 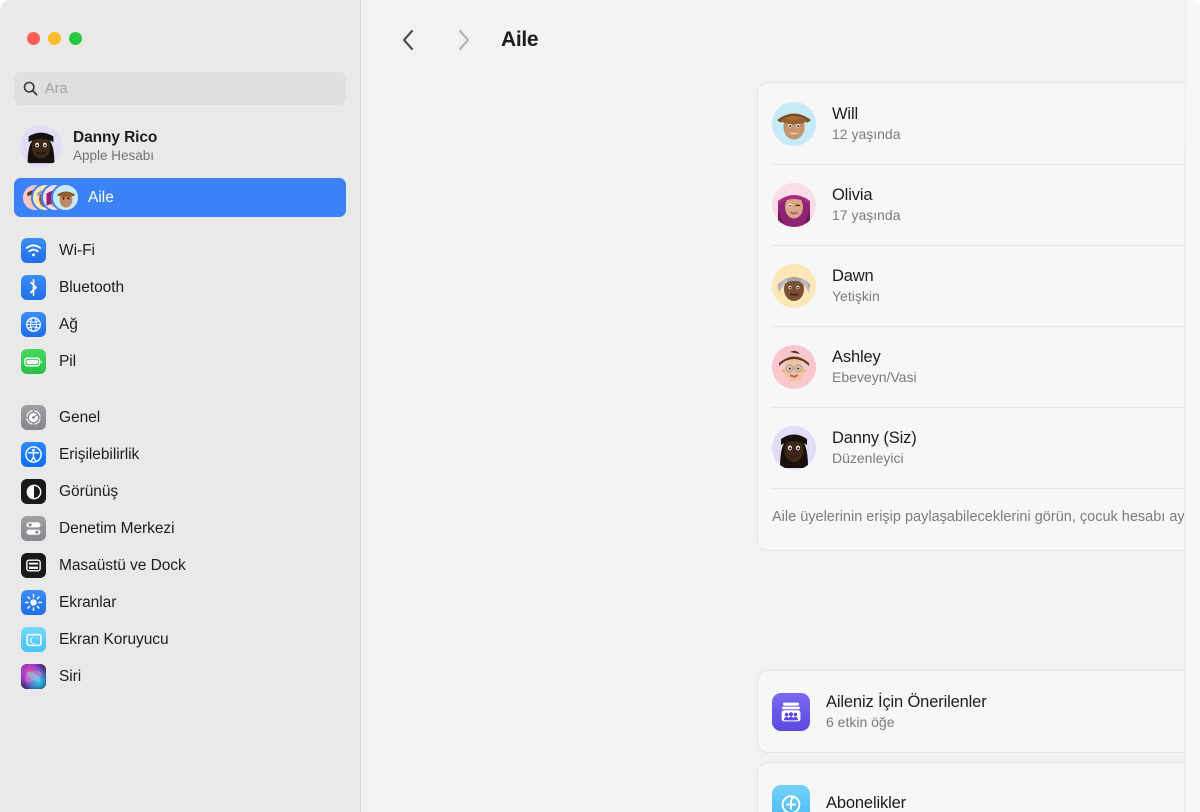 I want to click on member-name: Ashley, so click(x=856, y=357).